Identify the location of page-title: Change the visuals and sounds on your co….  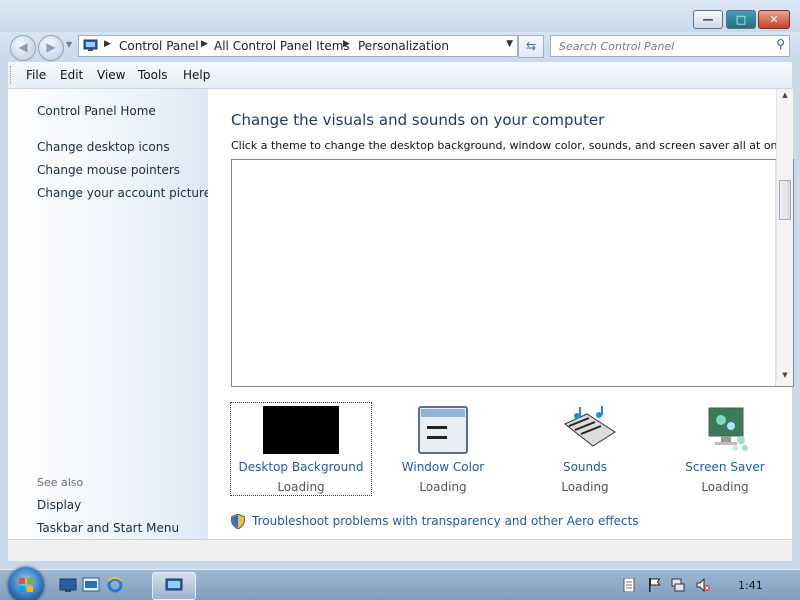
(418, 120).